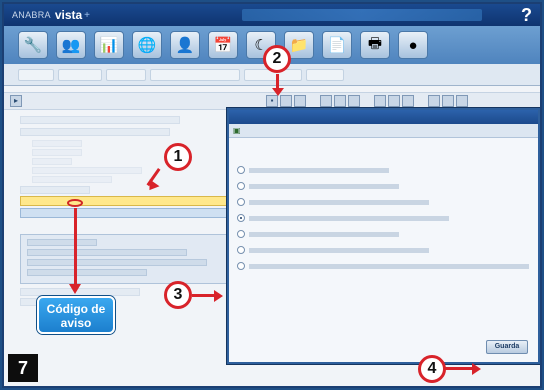 The image size is (544, 390). I want to click on aviso-code-highlight, so click(75, 203).